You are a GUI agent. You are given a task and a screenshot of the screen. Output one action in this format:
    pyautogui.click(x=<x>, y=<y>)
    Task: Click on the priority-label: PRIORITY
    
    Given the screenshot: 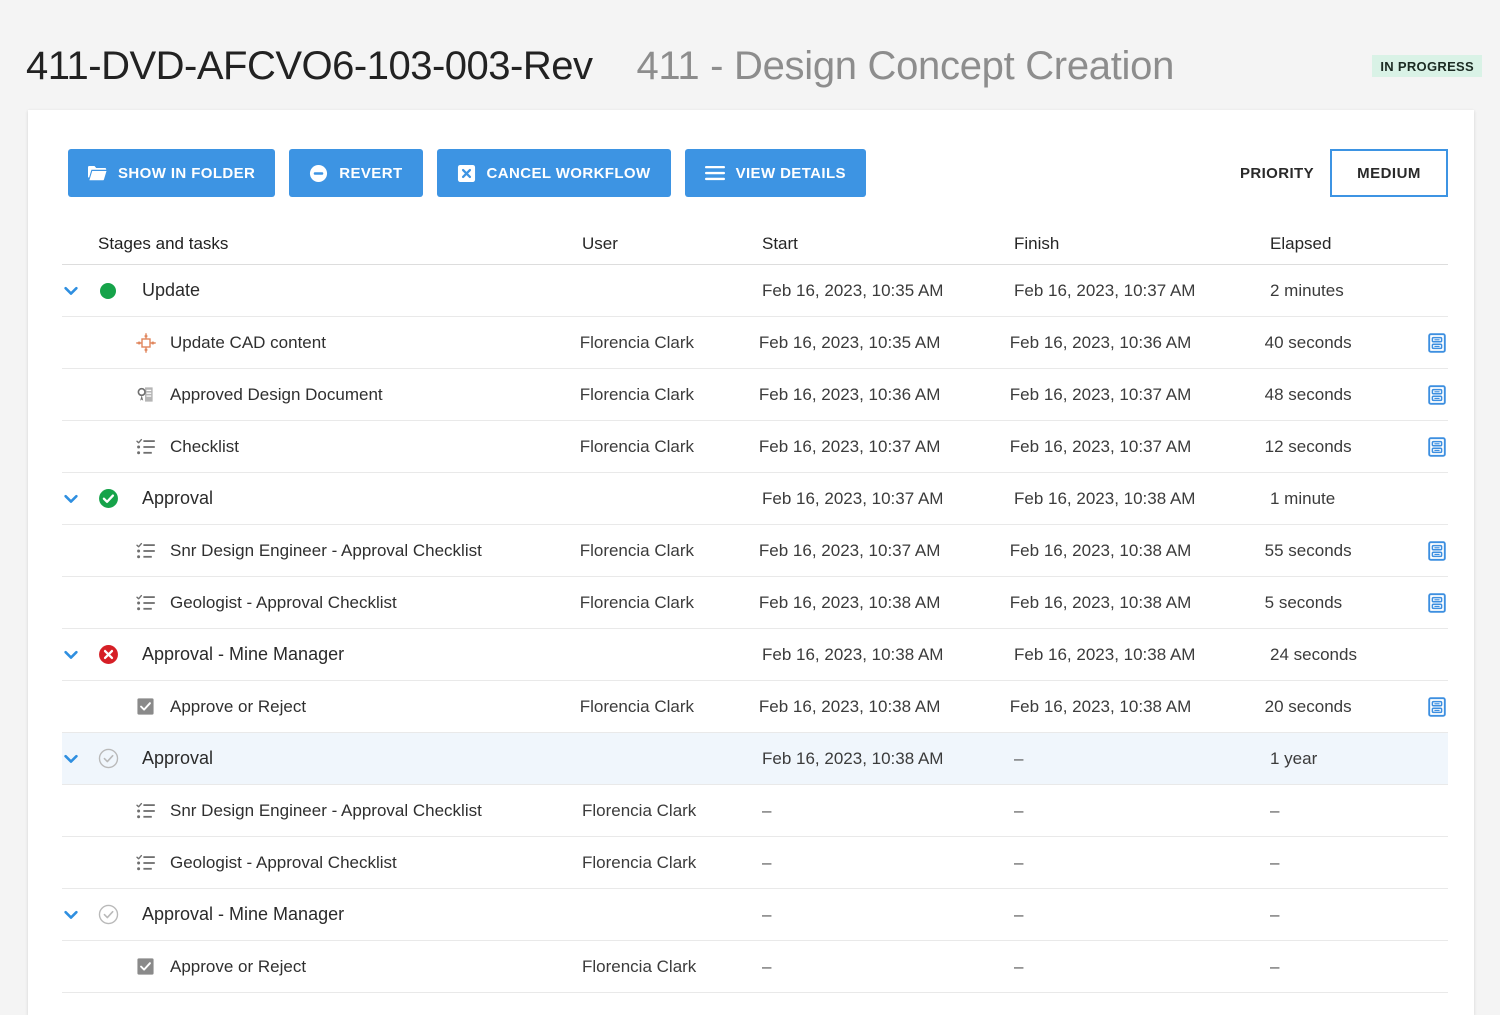 What is the action you would take?
    pyautogui.click(x=1276, y=173)
    